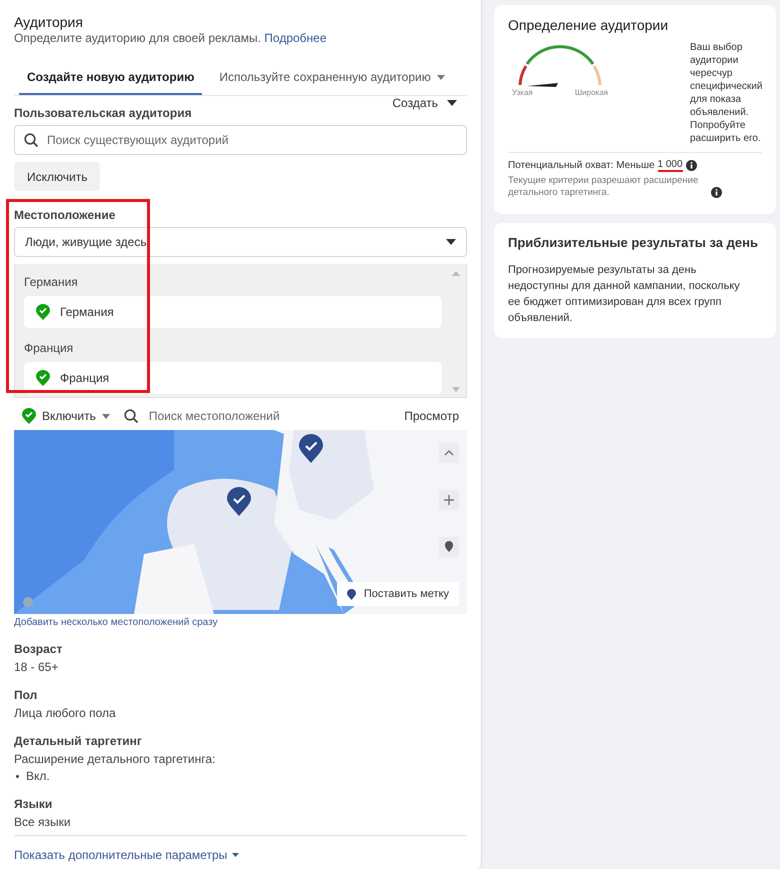  Describe the element at coordinates (268, 416) in the screenshot. I see `location-search-field: Поиск местоположений` at that location.